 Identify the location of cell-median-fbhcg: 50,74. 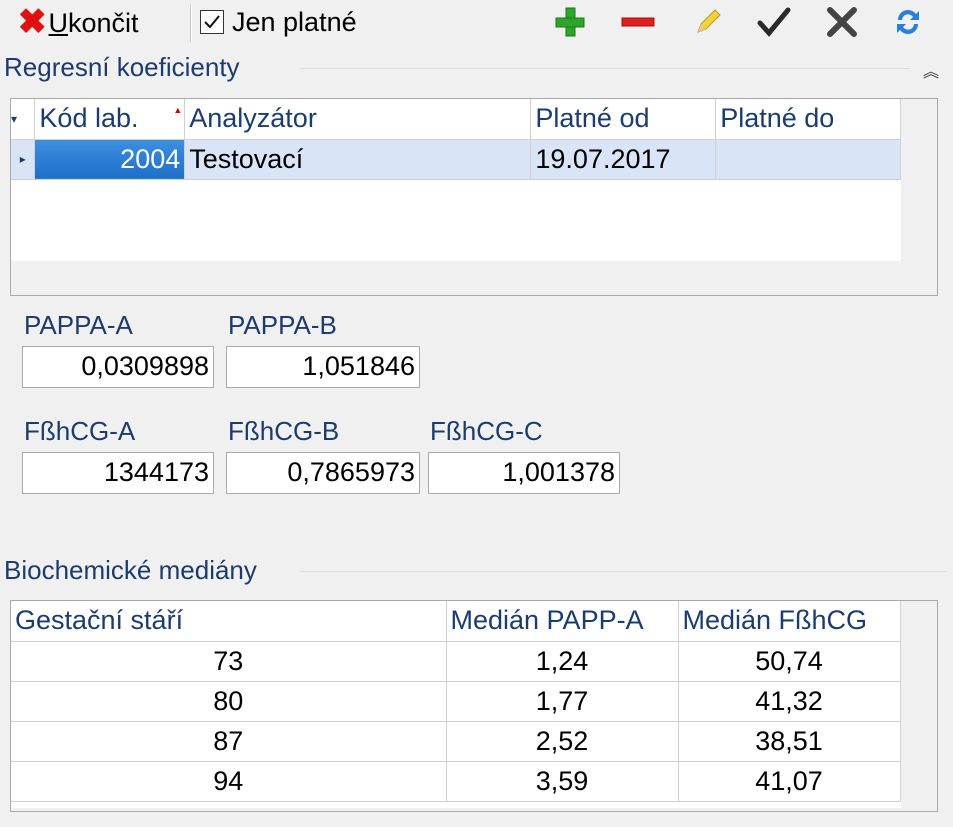
(789, 661).